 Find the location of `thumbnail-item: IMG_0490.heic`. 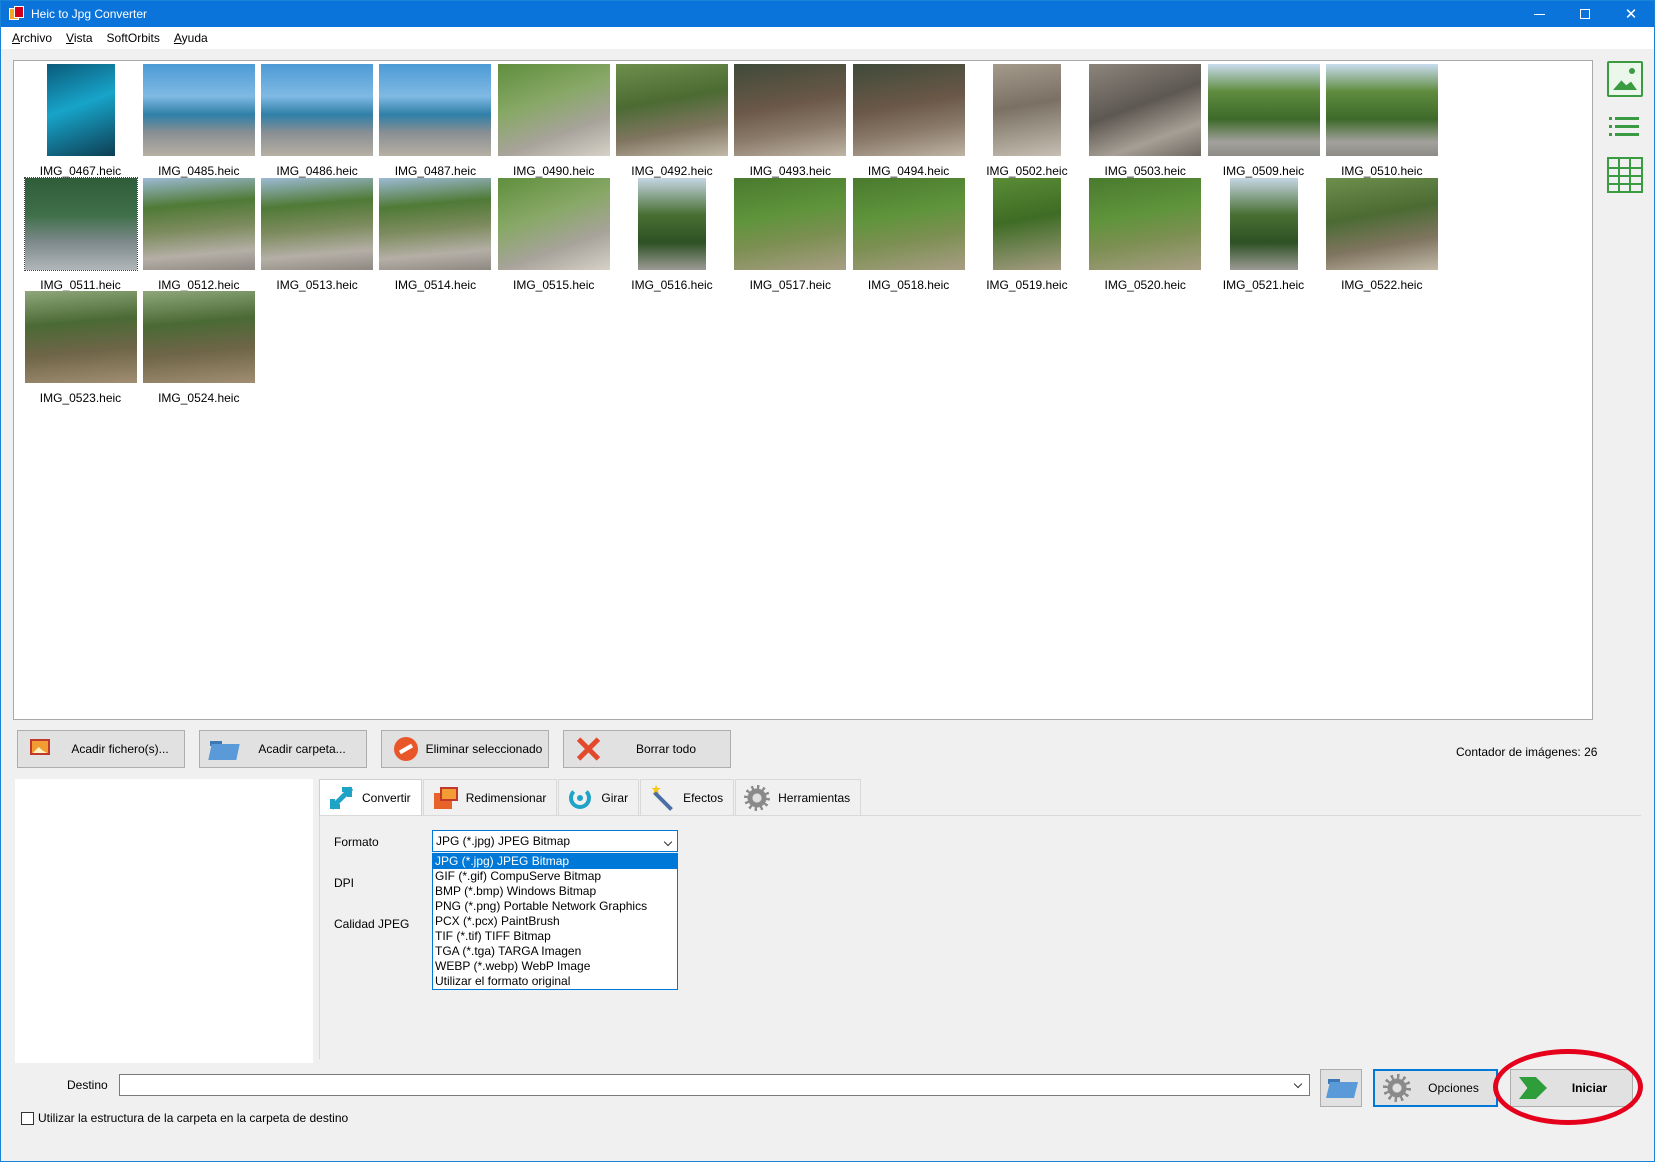

thumbnail-item: IMG_0490.heic is located at coordinates (553, 122).